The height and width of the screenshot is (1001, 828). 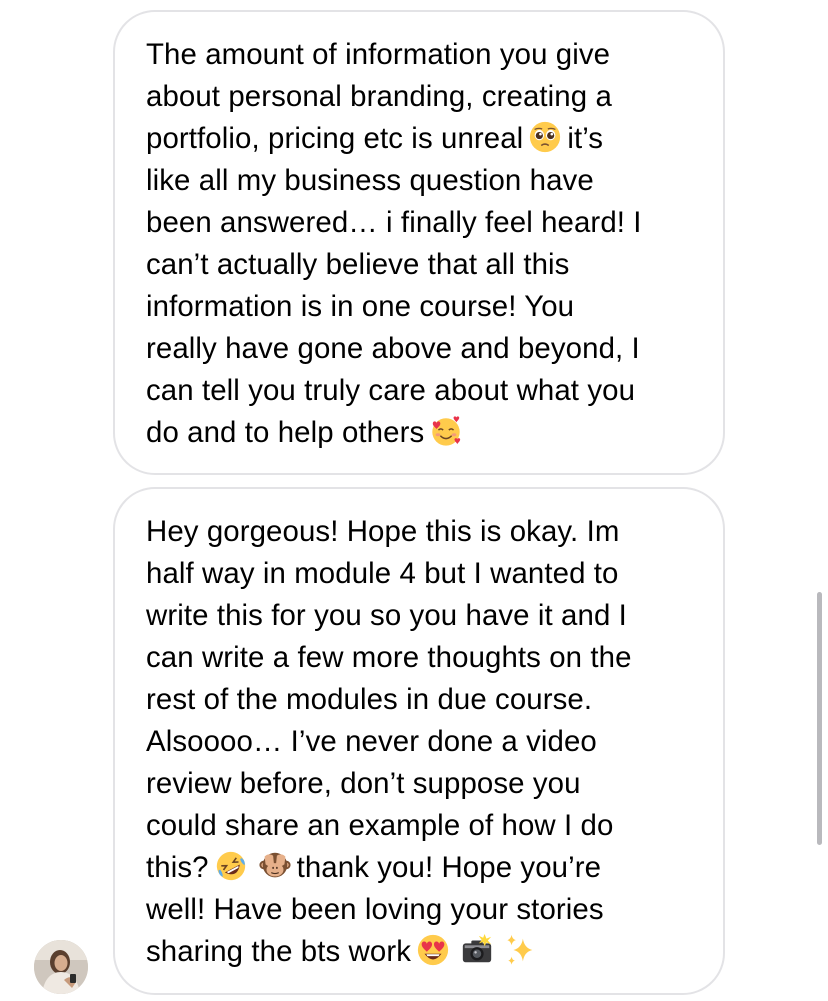 I want to click on message-line: do and to help others, so click(x=419, y=433).